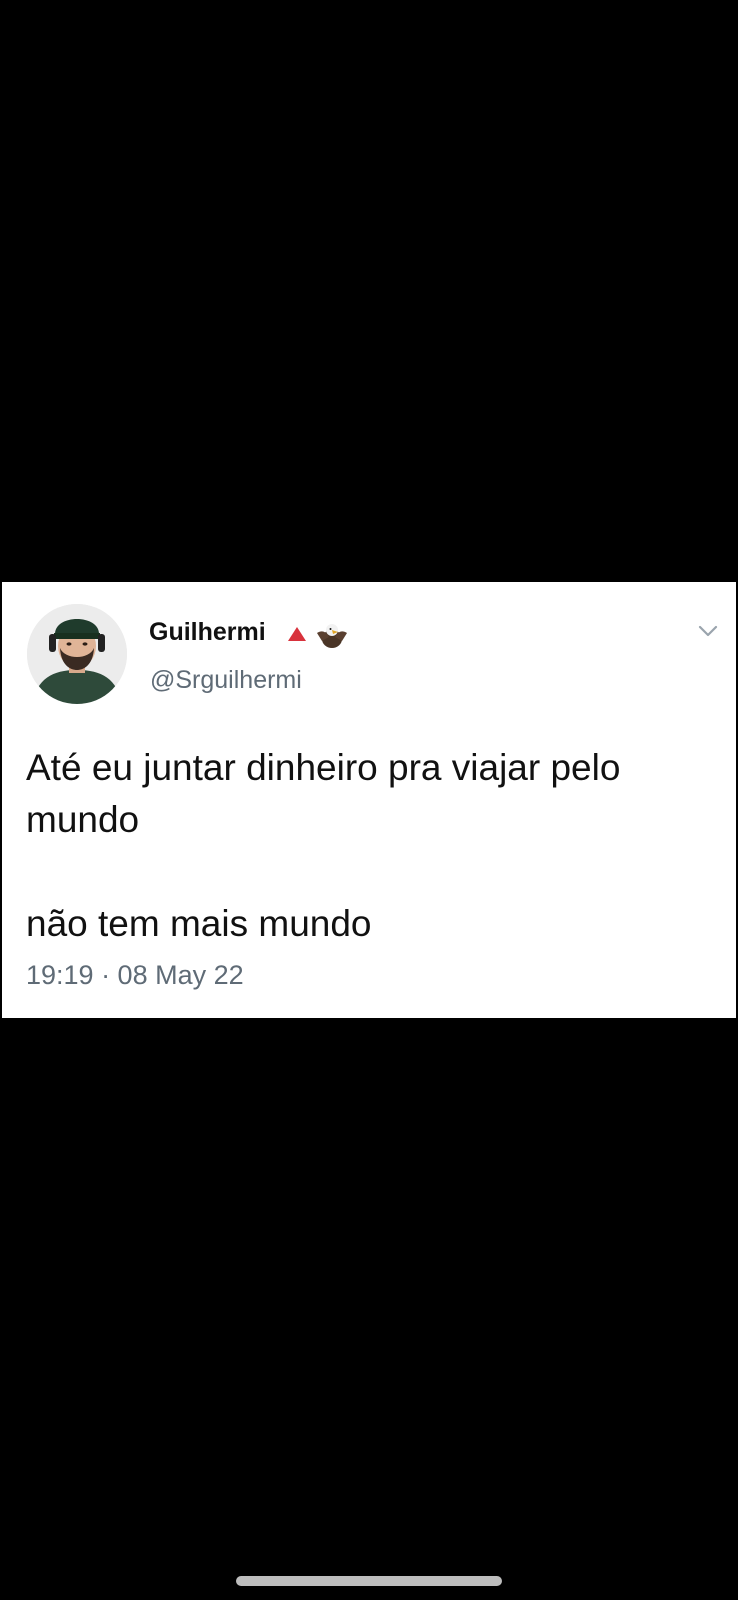 Image resolution: width=738 pixels, height=1600 pixels. I want to click on avatar-image, so click(77, 654).